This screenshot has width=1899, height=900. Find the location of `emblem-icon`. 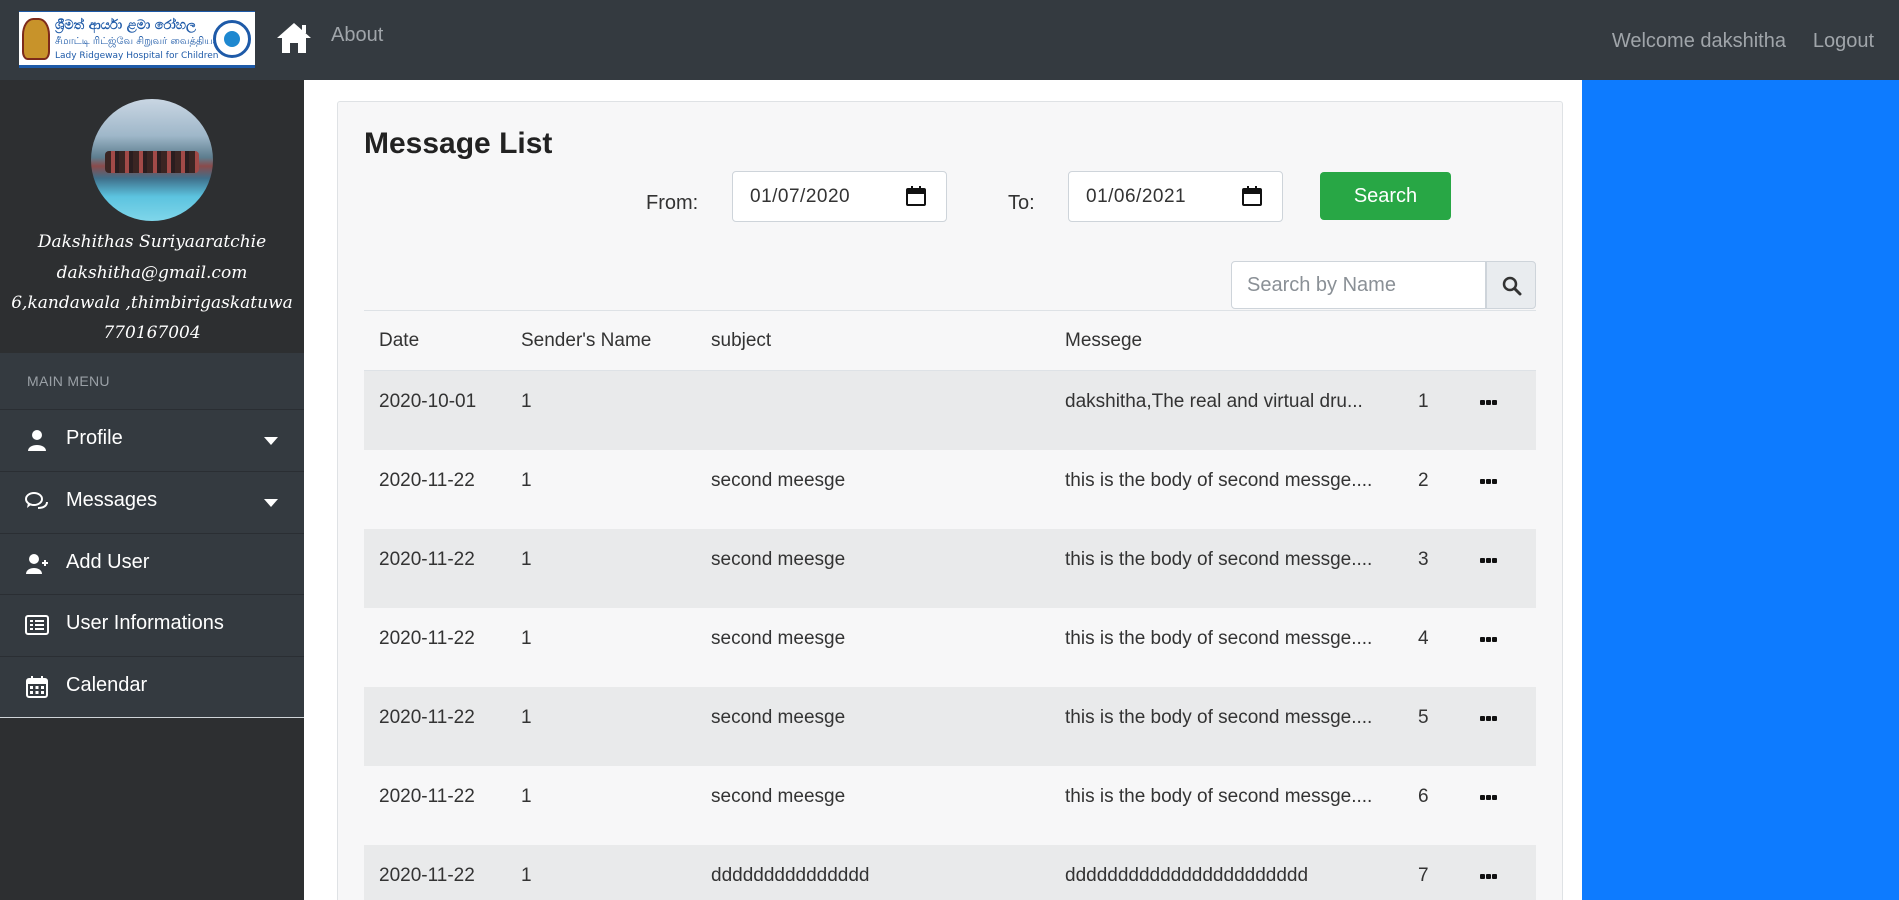

emblem-icon is located at coordinates (36, 39).